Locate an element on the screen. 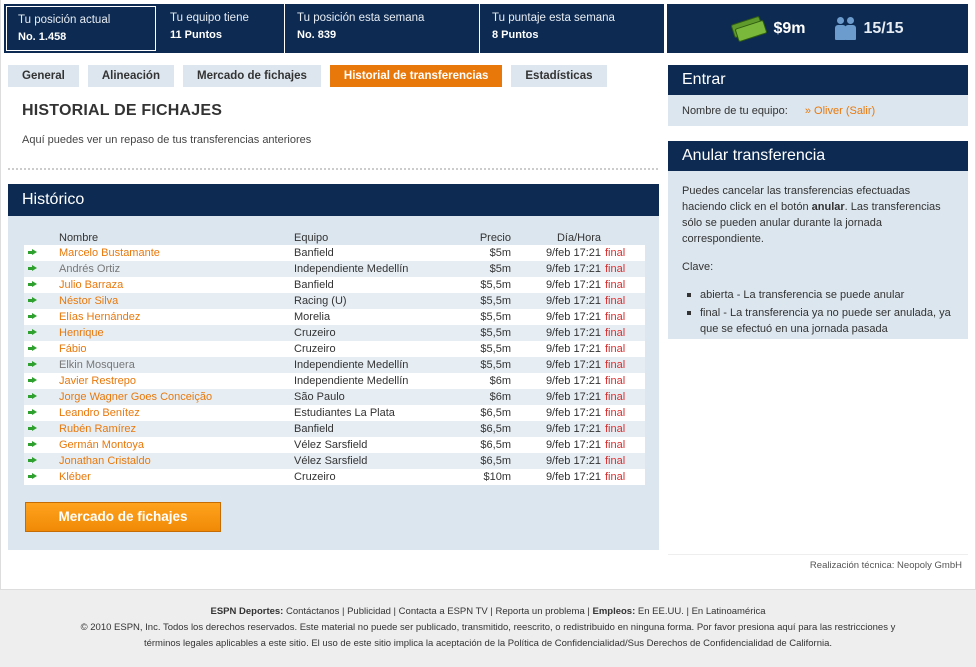 Image resolution: width=976 pixels, height=667 pixels. tab-lineup: Alineación is located at coordinates (130, 76).